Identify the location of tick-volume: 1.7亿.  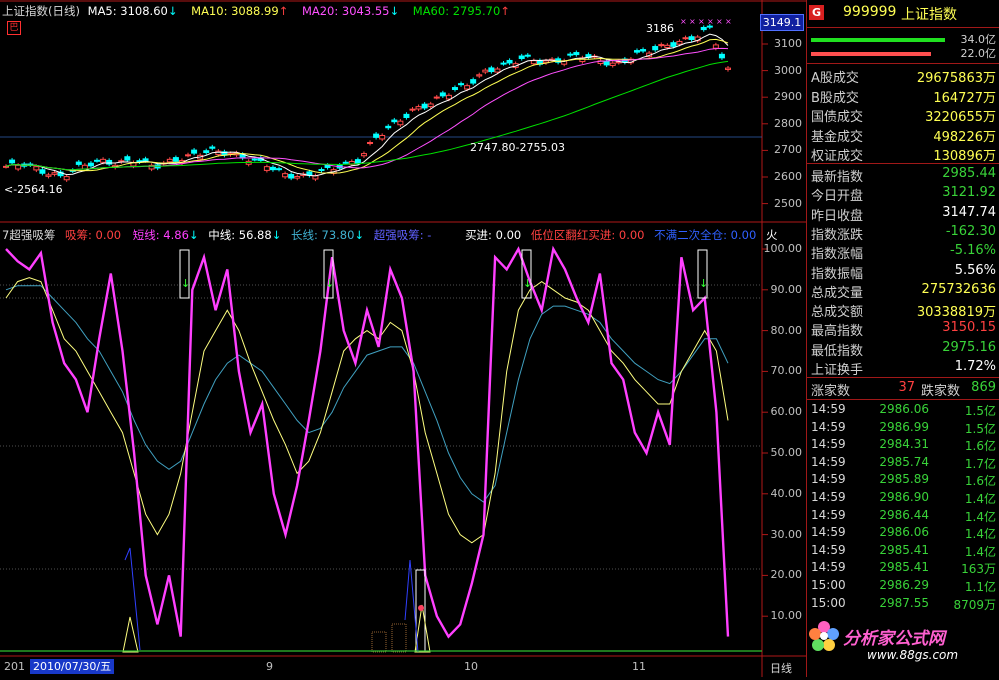
(980, 463).